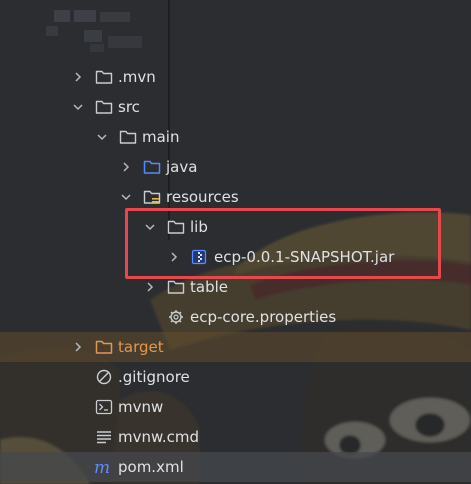 This screenshot has width=471, height=484. Describe the element at coordinates (100, 31) in the screenshot. I see `obscured-project-name` at that location.